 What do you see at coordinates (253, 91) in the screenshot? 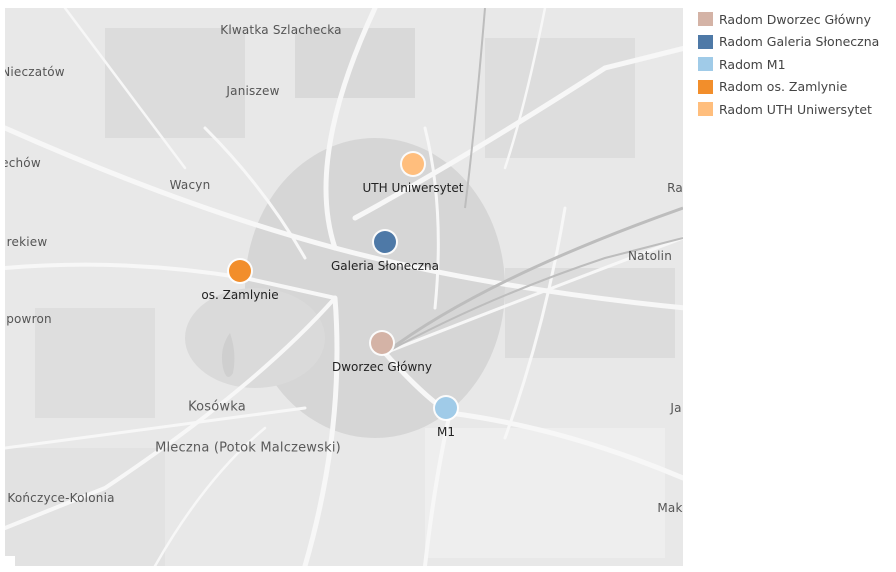
I see `place-name: Janiszew` at bounding box center [253, 91].